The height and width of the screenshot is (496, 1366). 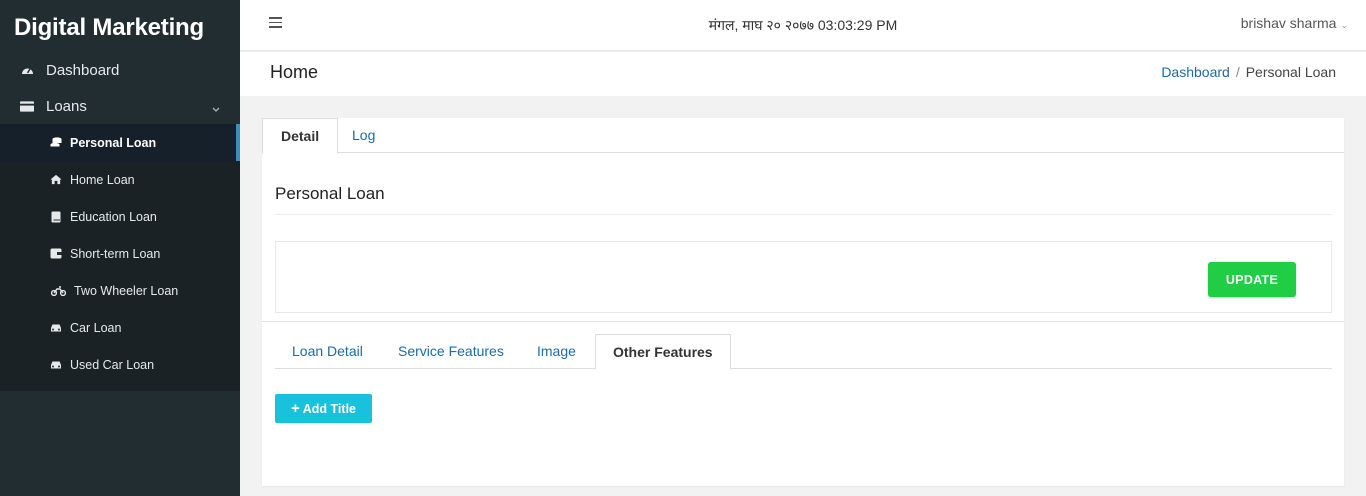 I want to click on brand-title: Digital Marketing, so click(x=120, y=26).